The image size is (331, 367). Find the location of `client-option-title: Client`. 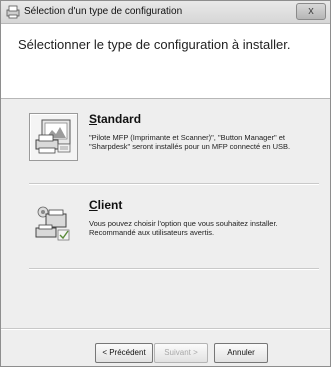

client-option-title: Client is located at coordinates (105, 205).